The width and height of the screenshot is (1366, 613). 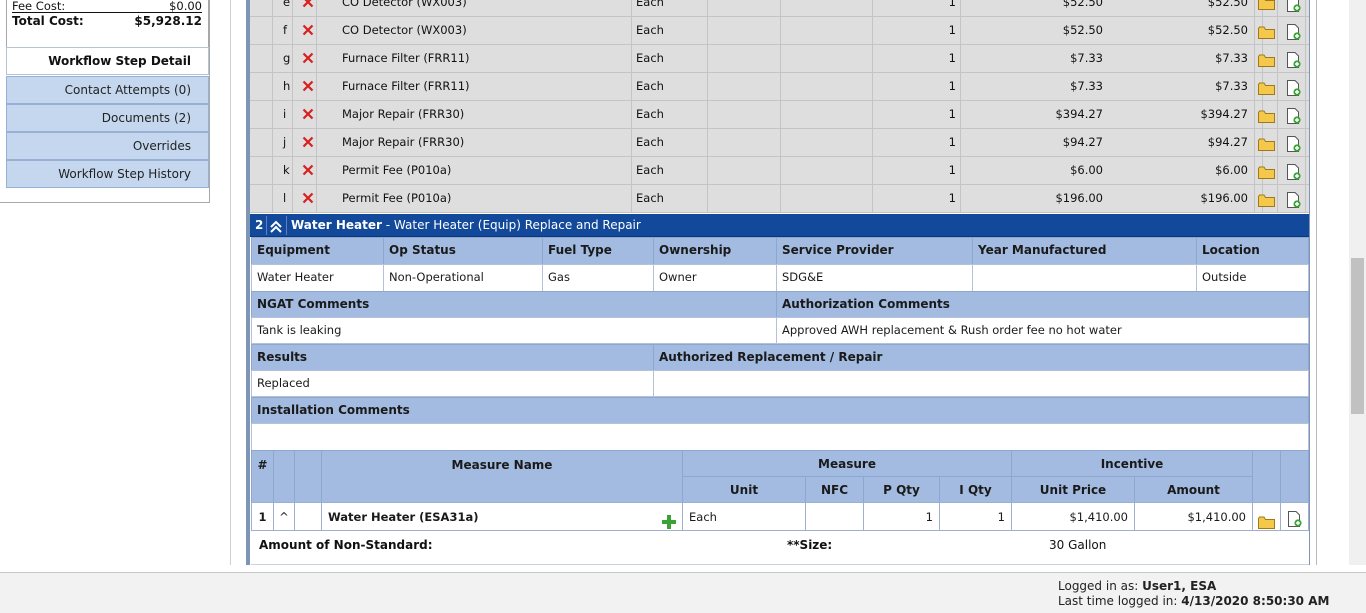 I want to click on section-title-main: Water Heater, so click(x=336, y=225).